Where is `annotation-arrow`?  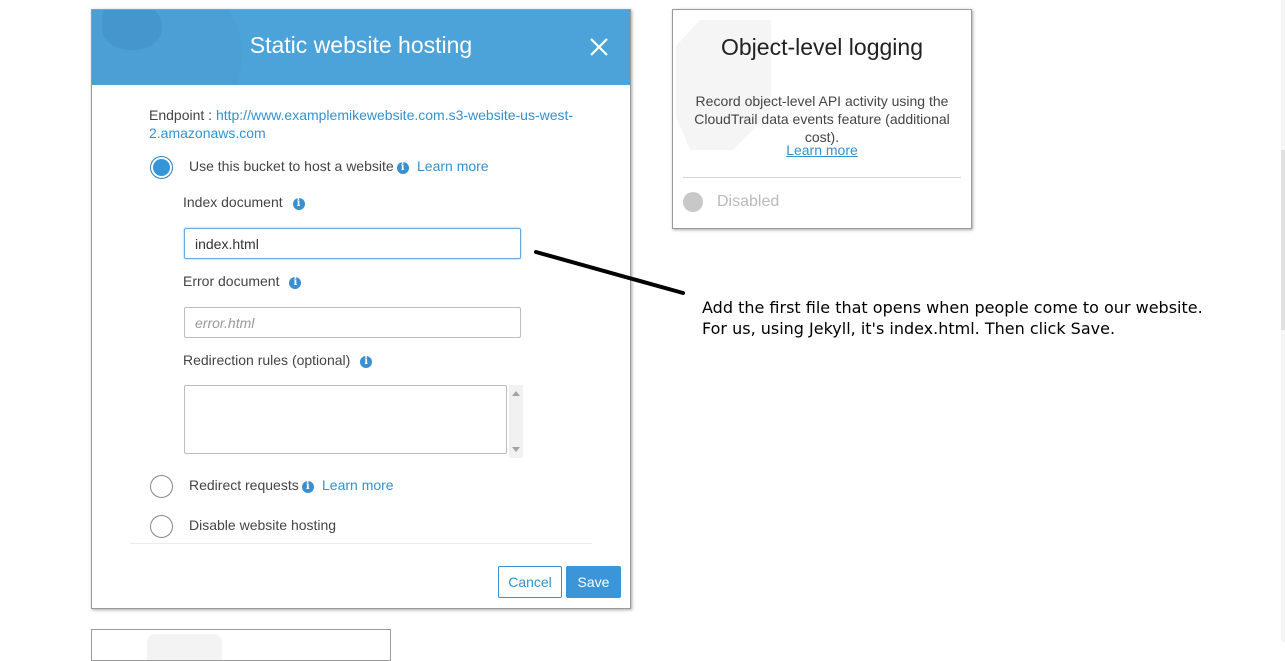 annotation-arrow is located at coordinates (609, 272).